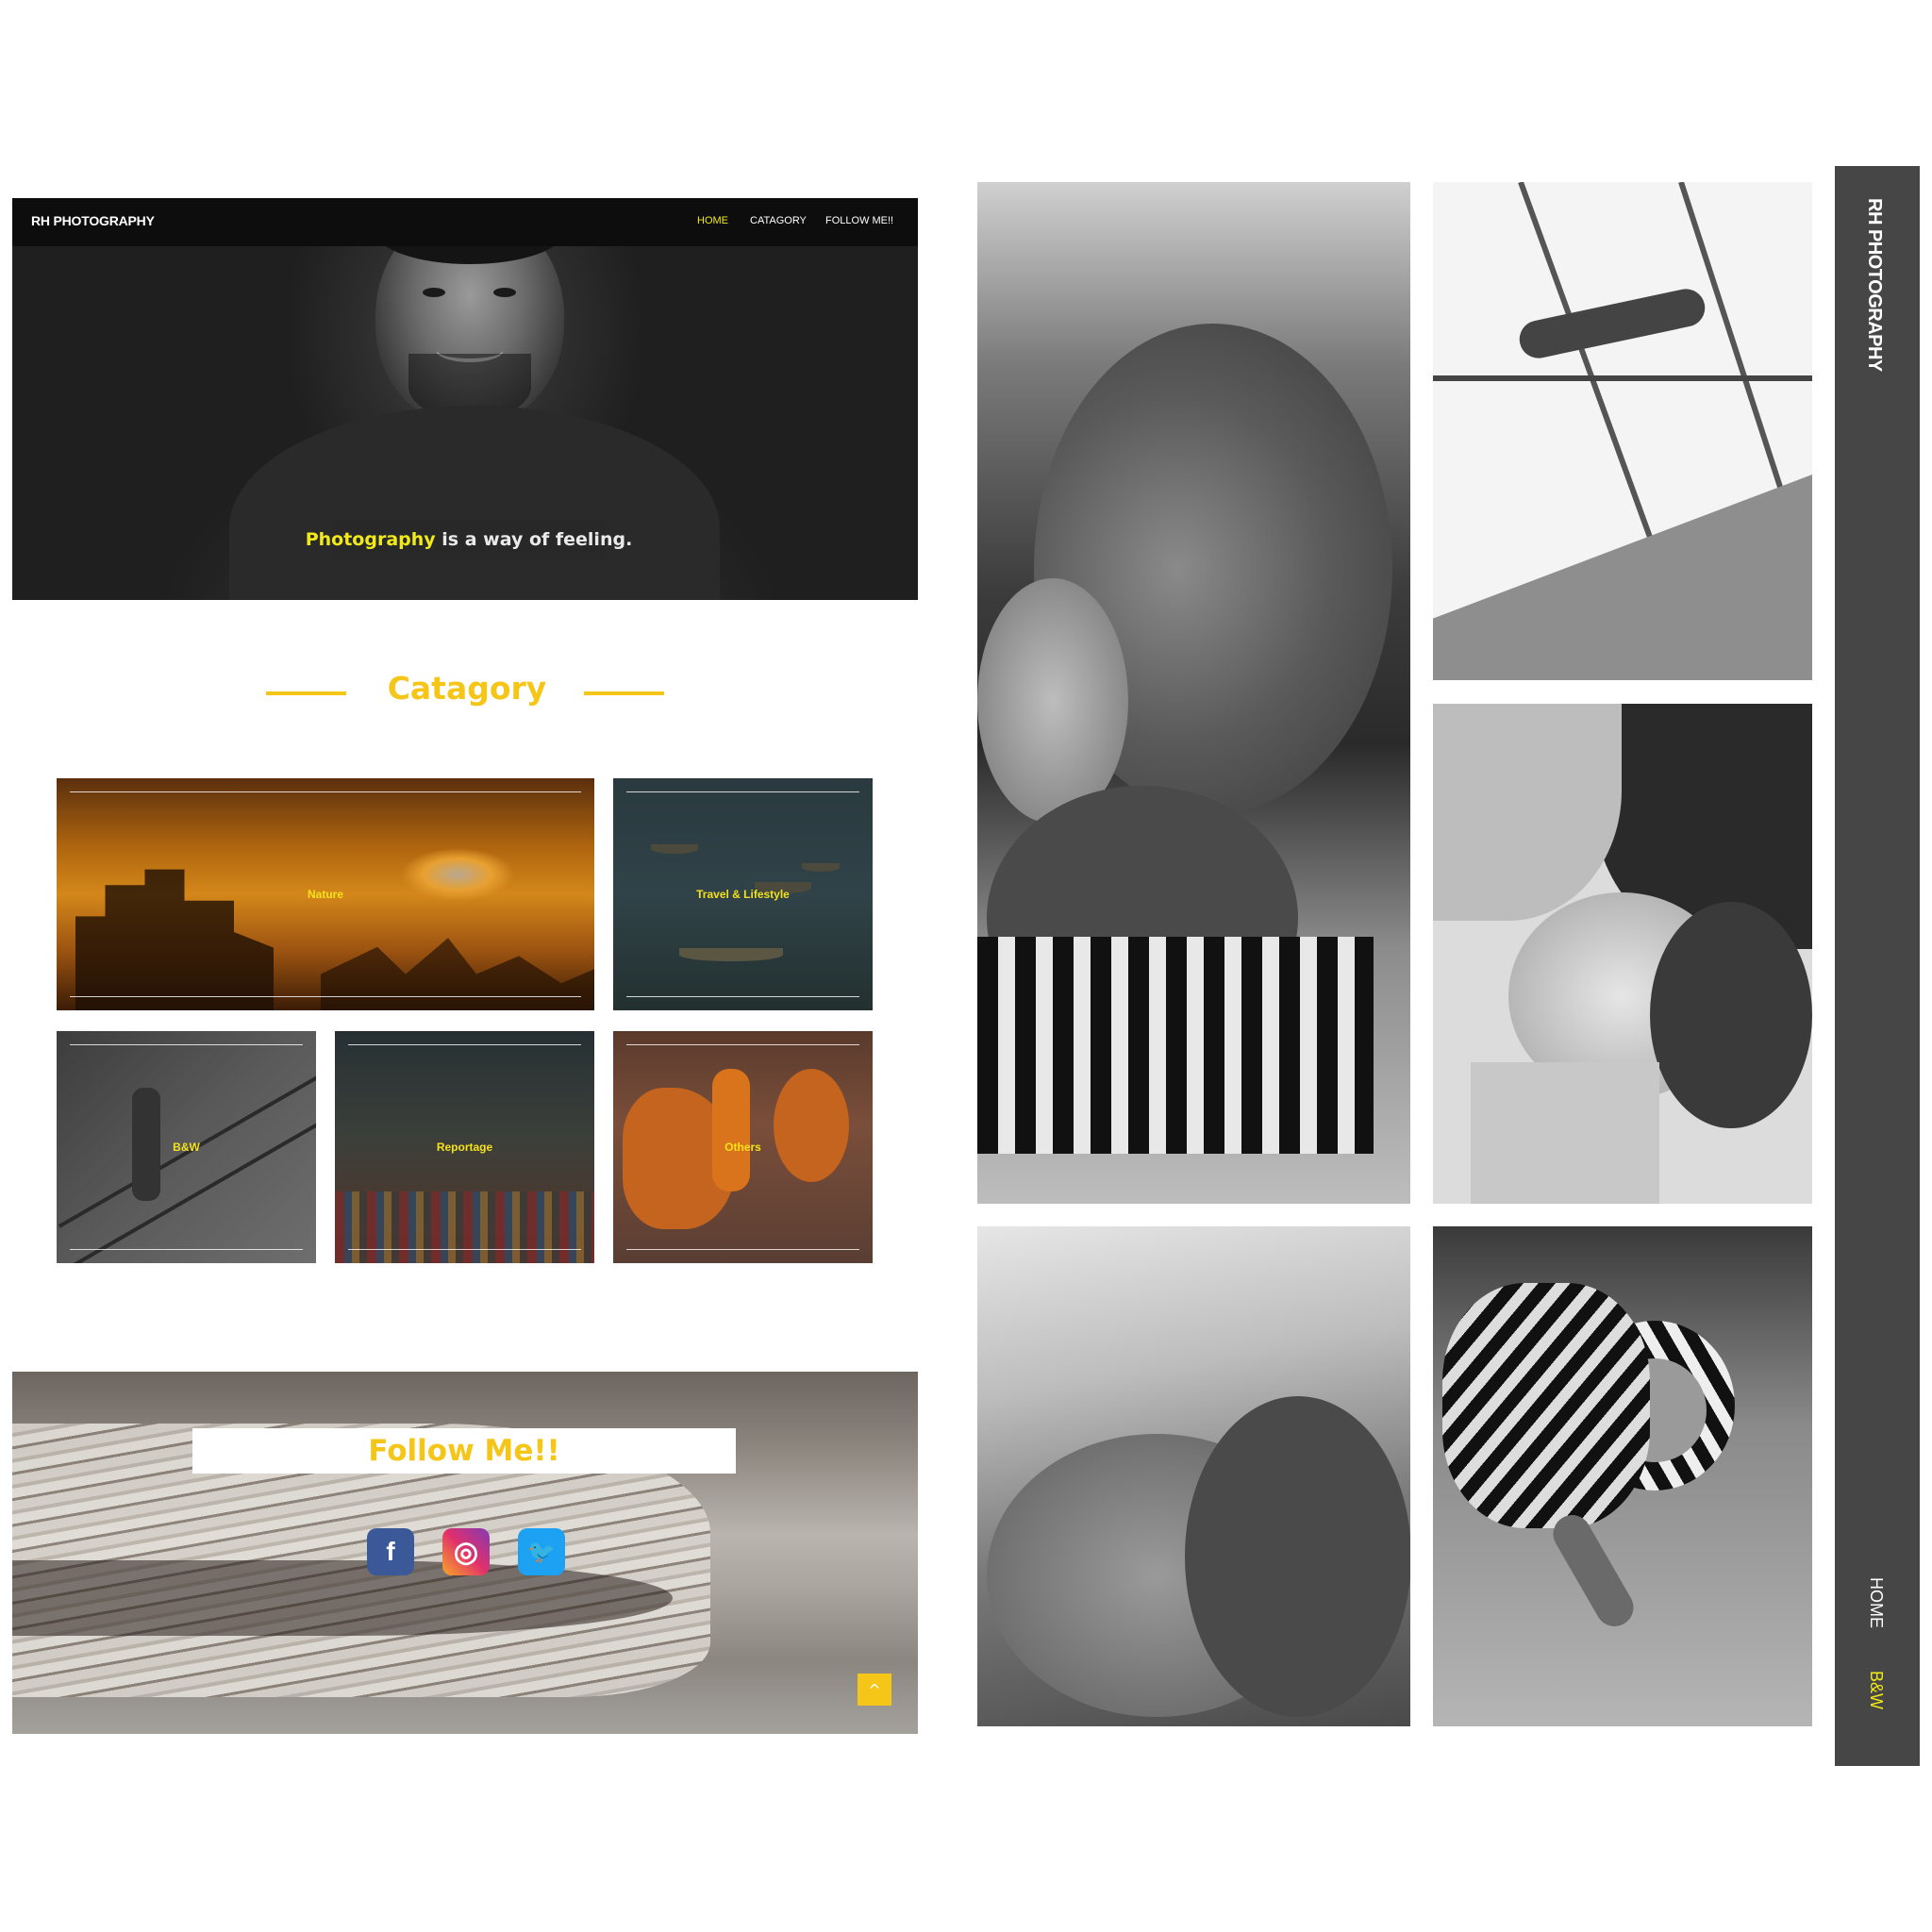 Image resolution: width=1932 pixels, height=1932 pixels. I want to click on crowd, so click(464, 1227).